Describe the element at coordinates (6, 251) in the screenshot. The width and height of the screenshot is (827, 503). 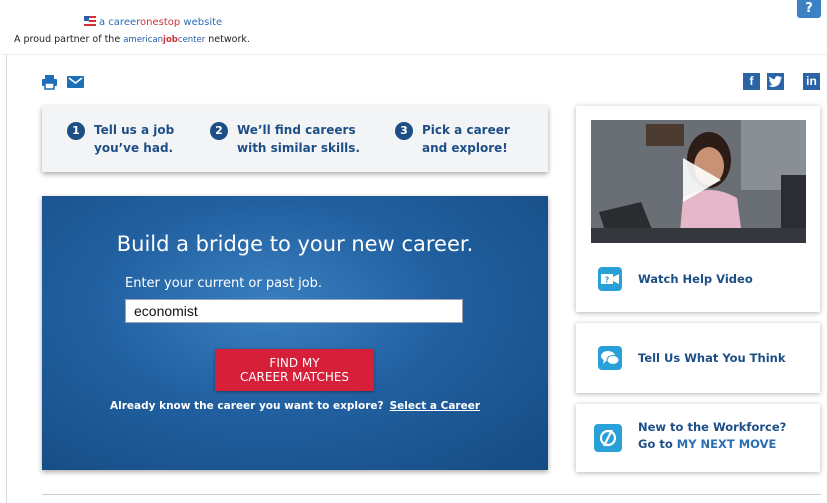
I see `left-border` at that location.